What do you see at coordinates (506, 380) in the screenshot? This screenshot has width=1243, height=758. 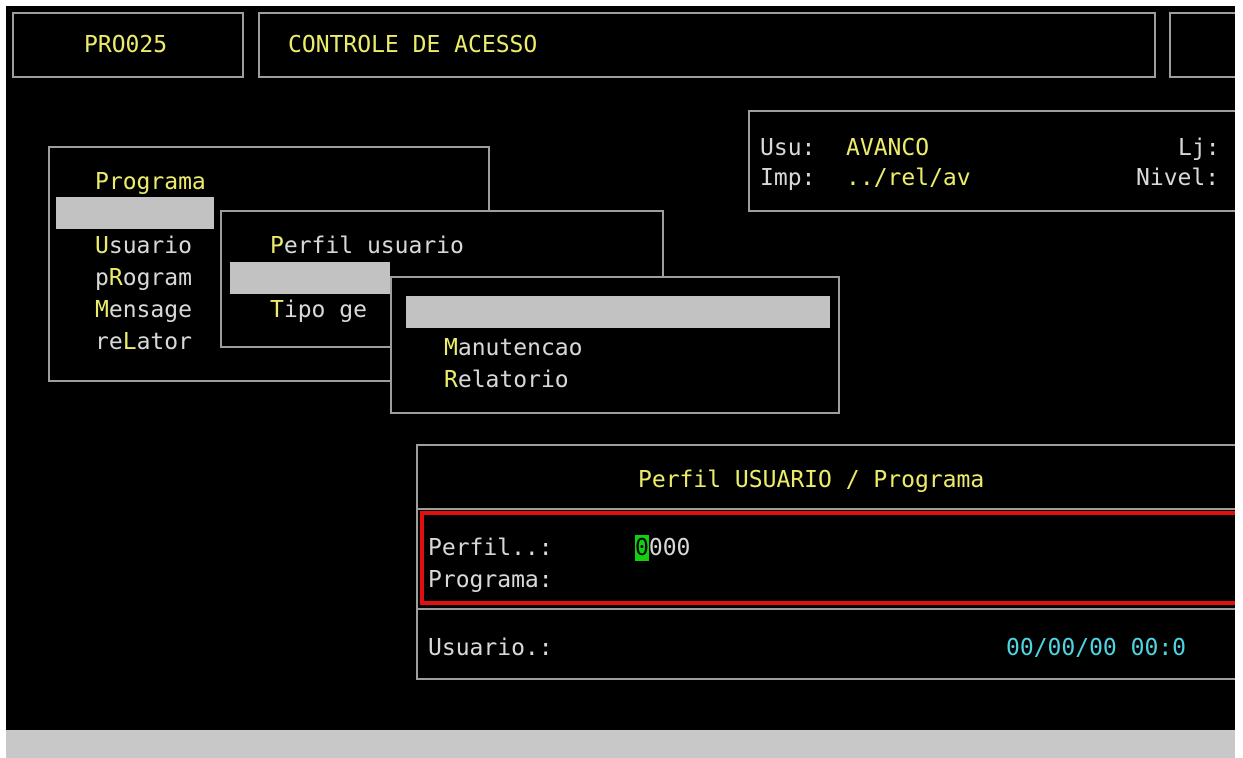 I see `submenu-item-relatorio: Relatorio` at bounding box center [506, 380].